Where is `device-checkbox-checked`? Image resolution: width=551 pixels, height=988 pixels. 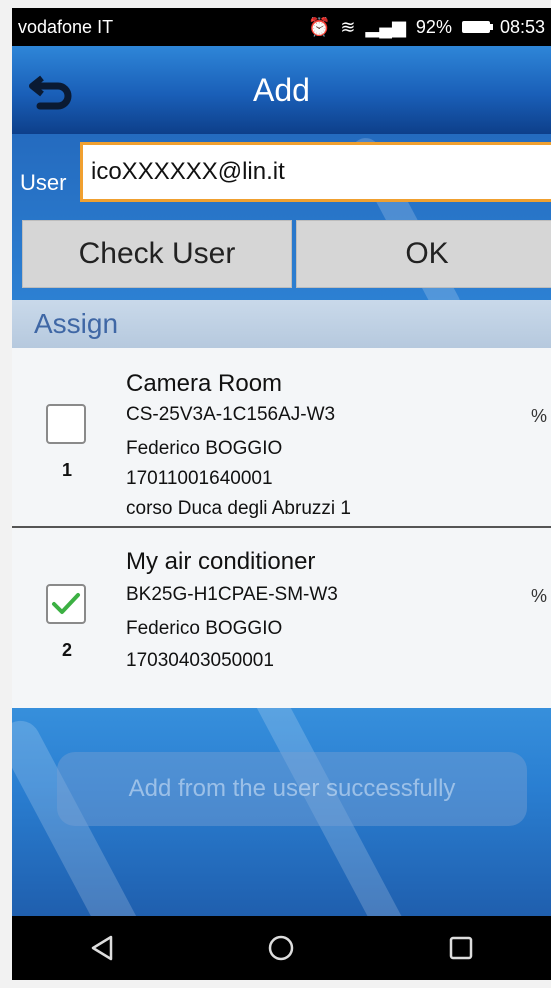 device-checkbox-checked is located at coordinates (66, 604).